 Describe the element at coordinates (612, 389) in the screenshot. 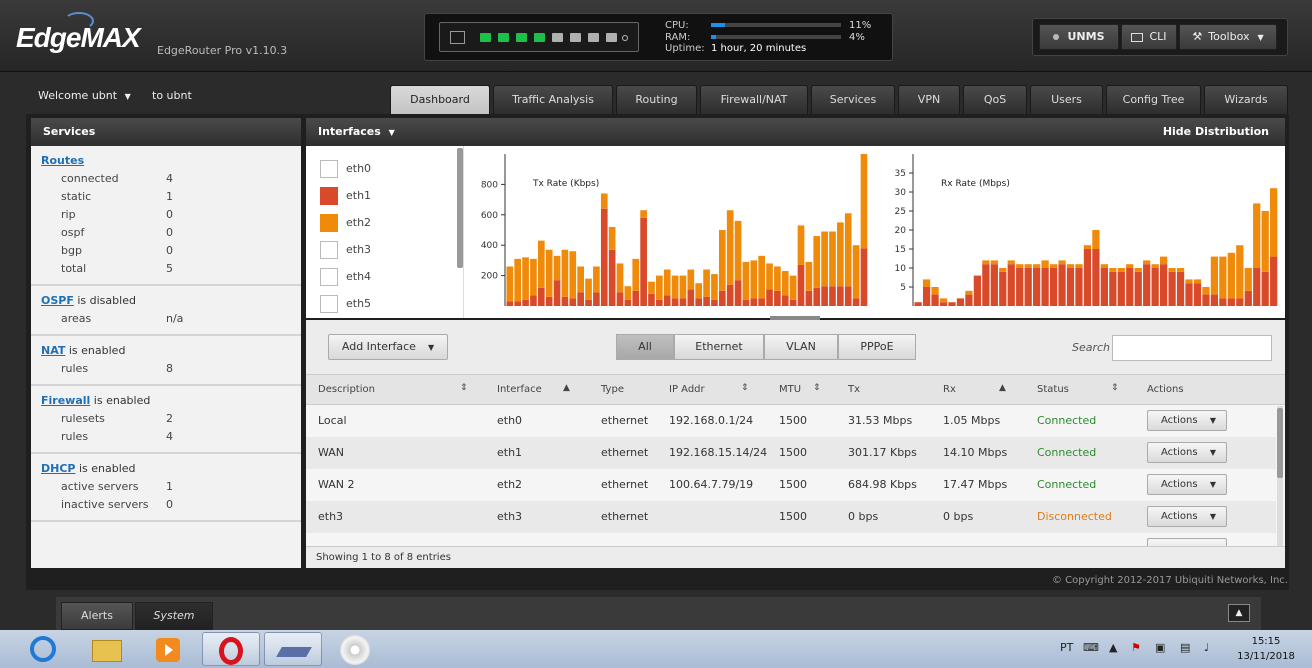

I see `column-header-type: Type` at that location.